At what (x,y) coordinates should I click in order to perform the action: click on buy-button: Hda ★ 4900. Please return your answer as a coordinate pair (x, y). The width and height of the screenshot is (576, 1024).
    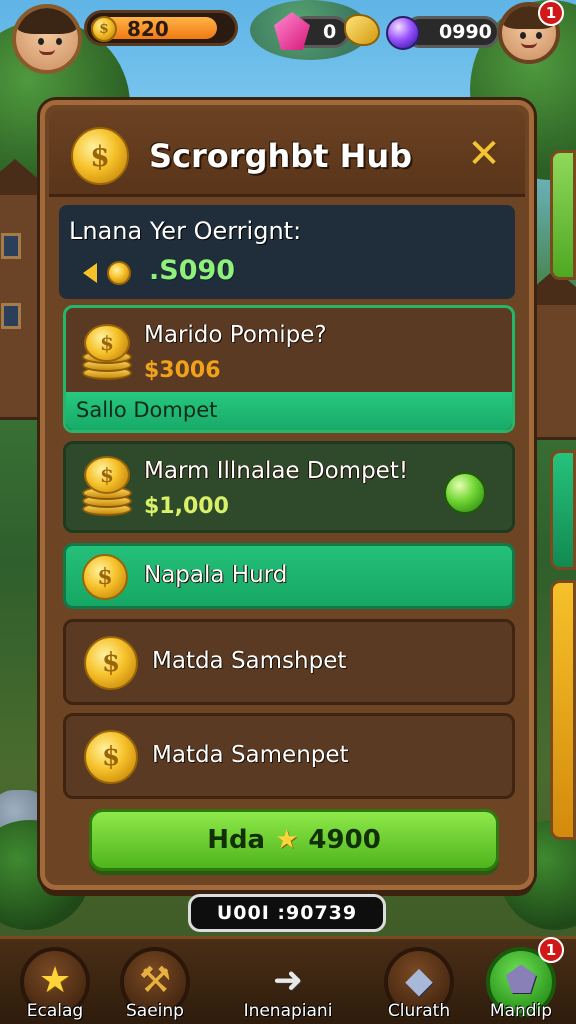
    Looking at the image, I should click on (294, 840).